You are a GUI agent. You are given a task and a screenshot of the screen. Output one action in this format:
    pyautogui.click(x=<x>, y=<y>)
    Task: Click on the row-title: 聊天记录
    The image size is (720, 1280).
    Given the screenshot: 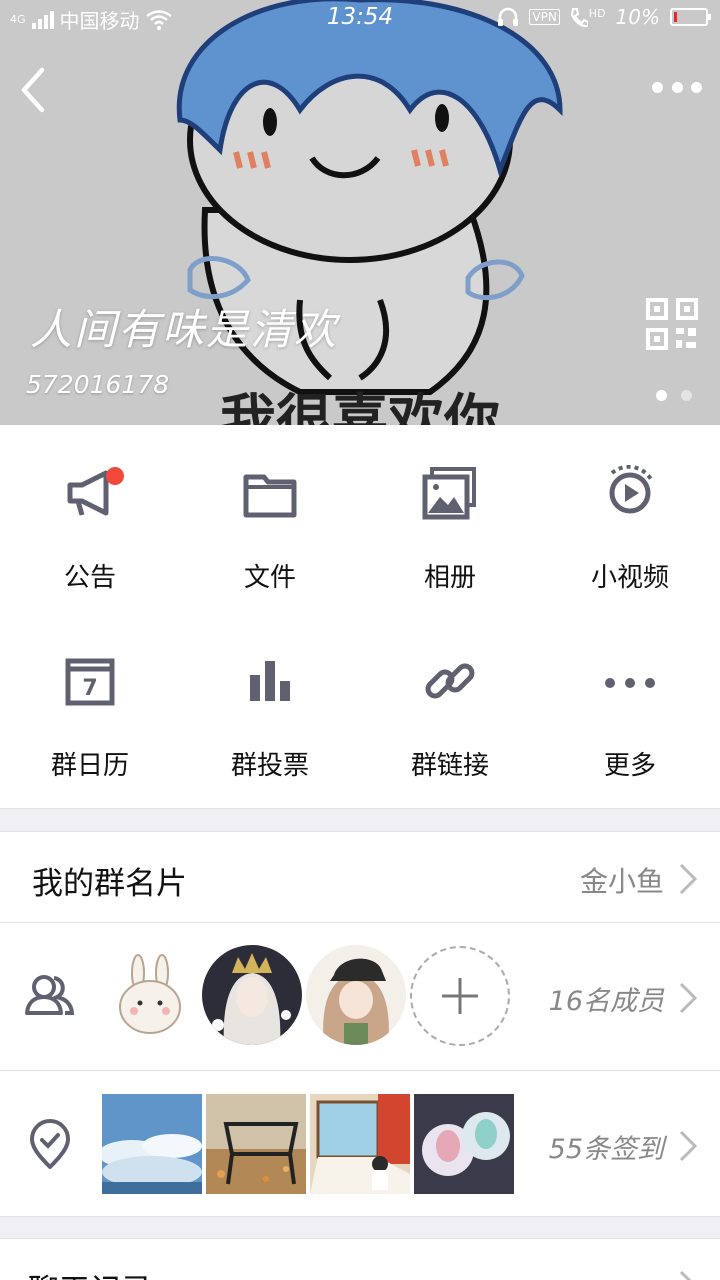 What is the action you would take?
    pyautogui.click(x=90, y=1272)
    